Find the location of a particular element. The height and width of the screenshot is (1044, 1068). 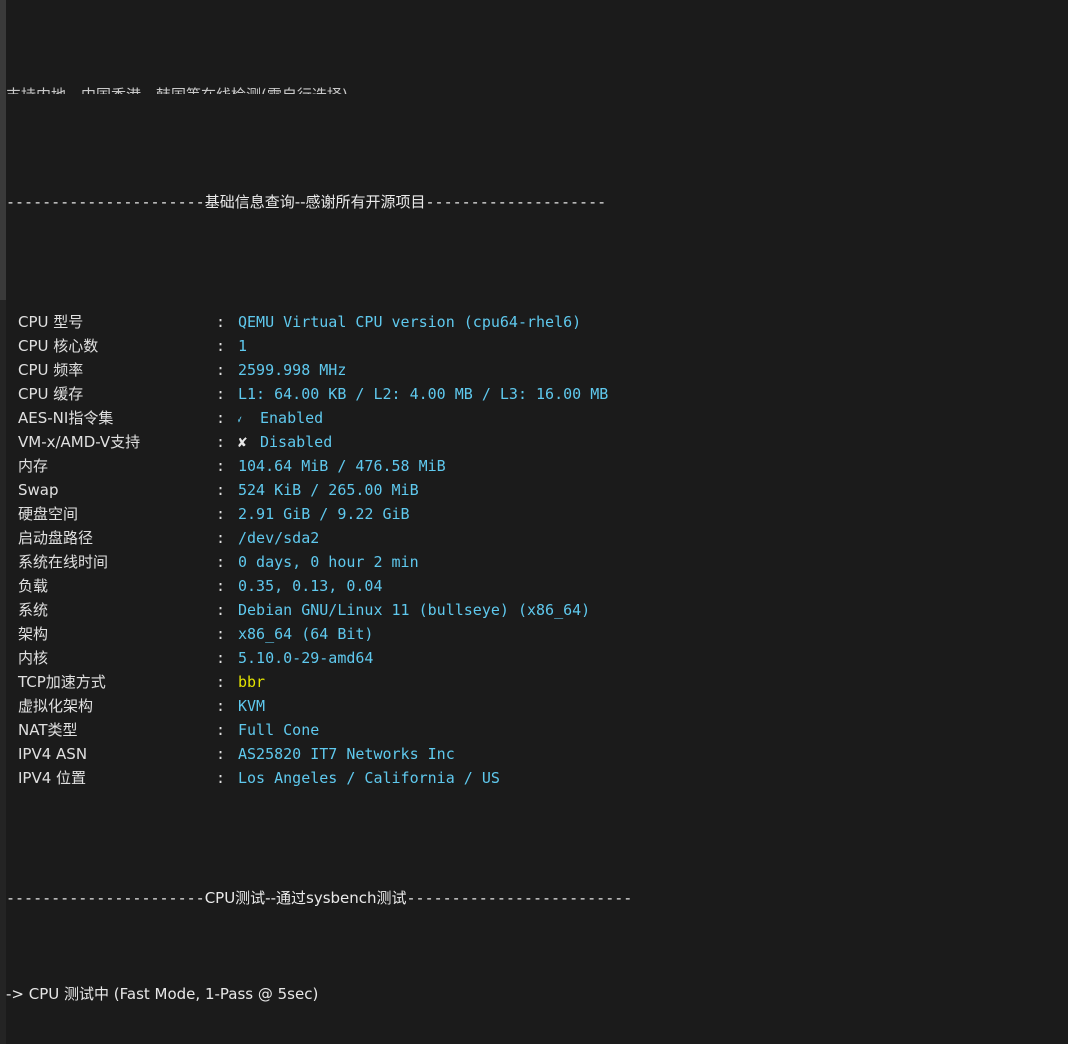

info-row-label: VM-x/AMD-V支持 is located at coordinates (79, 442).